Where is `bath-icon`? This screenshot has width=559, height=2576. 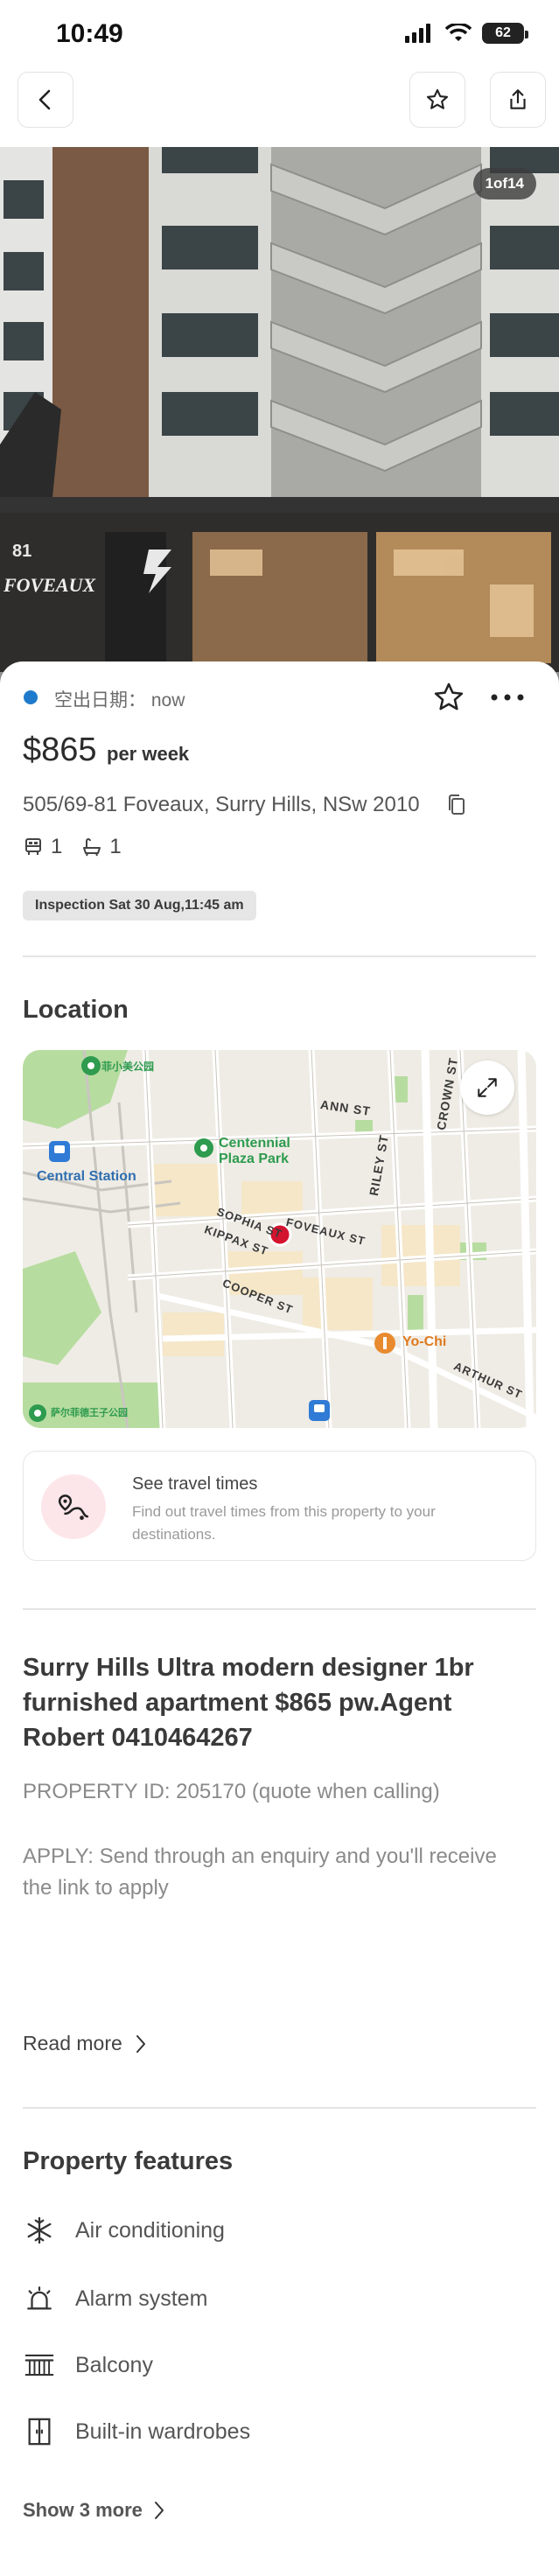 bath-icon is located at coordinates (92, 847).